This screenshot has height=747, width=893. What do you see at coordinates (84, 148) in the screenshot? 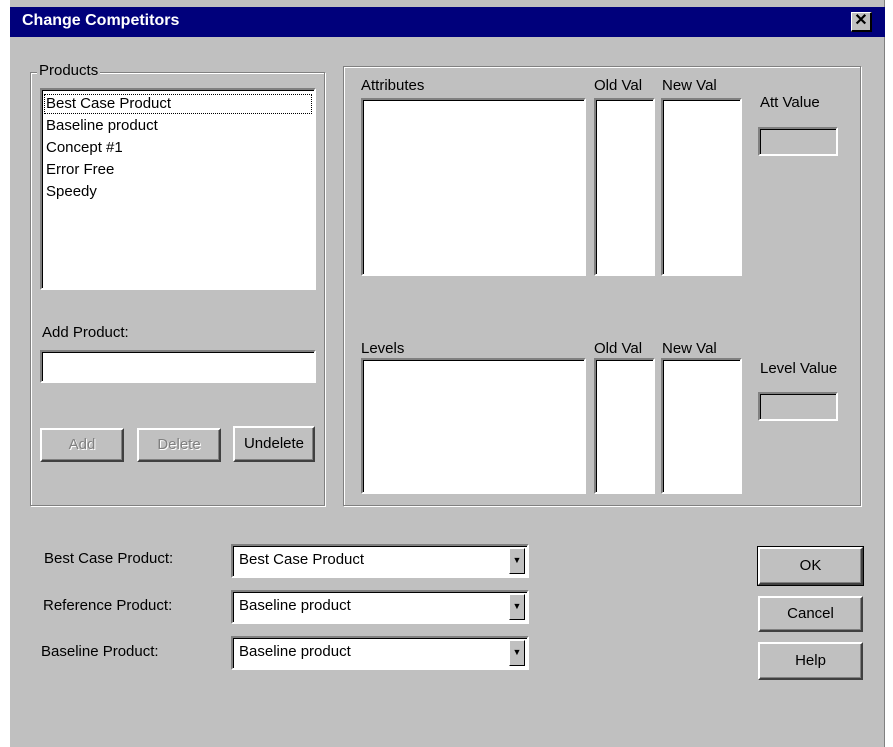
I see `list-item: Concept #1` at bounding box center [84, 148].